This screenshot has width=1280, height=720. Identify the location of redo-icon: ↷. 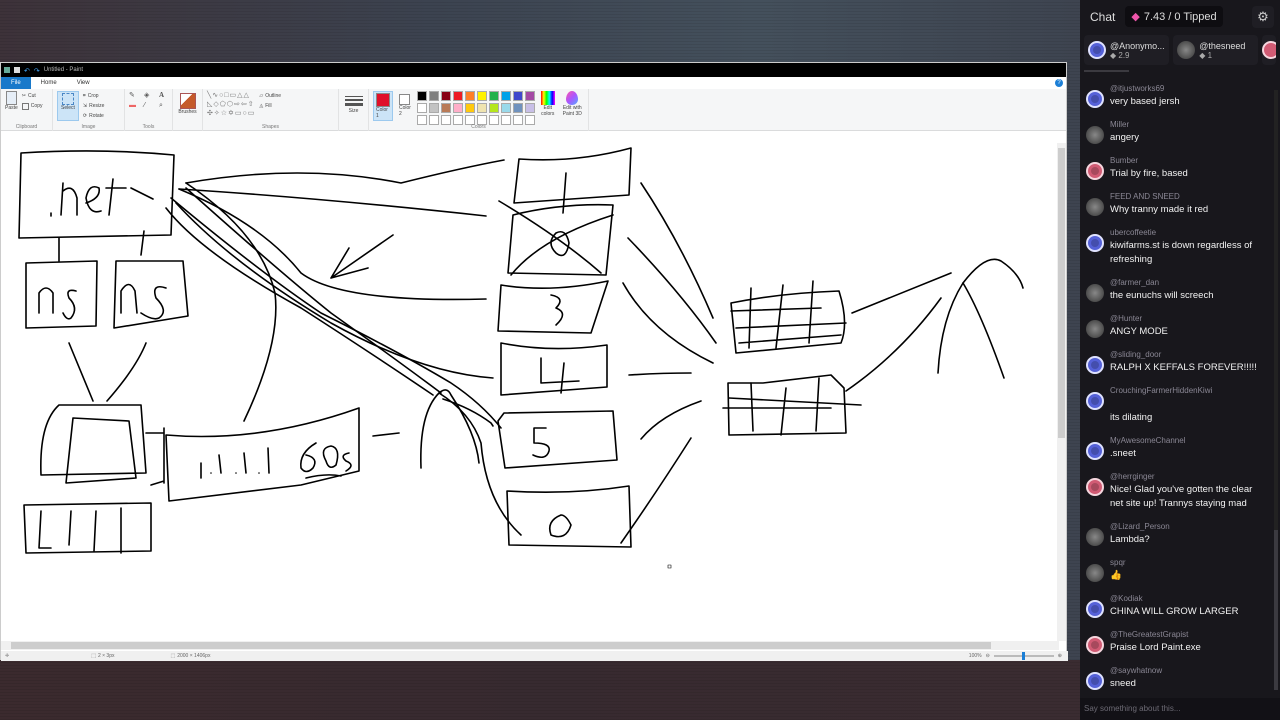
(37, 71).